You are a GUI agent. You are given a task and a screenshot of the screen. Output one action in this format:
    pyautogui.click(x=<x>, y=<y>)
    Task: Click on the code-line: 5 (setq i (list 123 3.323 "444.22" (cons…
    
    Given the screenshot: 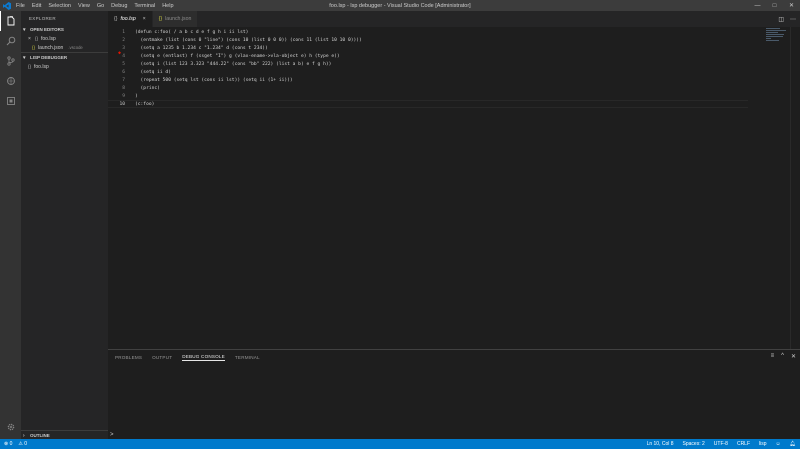 What is the action you would take?
    pyautogui.click(x=428, y=64)
    